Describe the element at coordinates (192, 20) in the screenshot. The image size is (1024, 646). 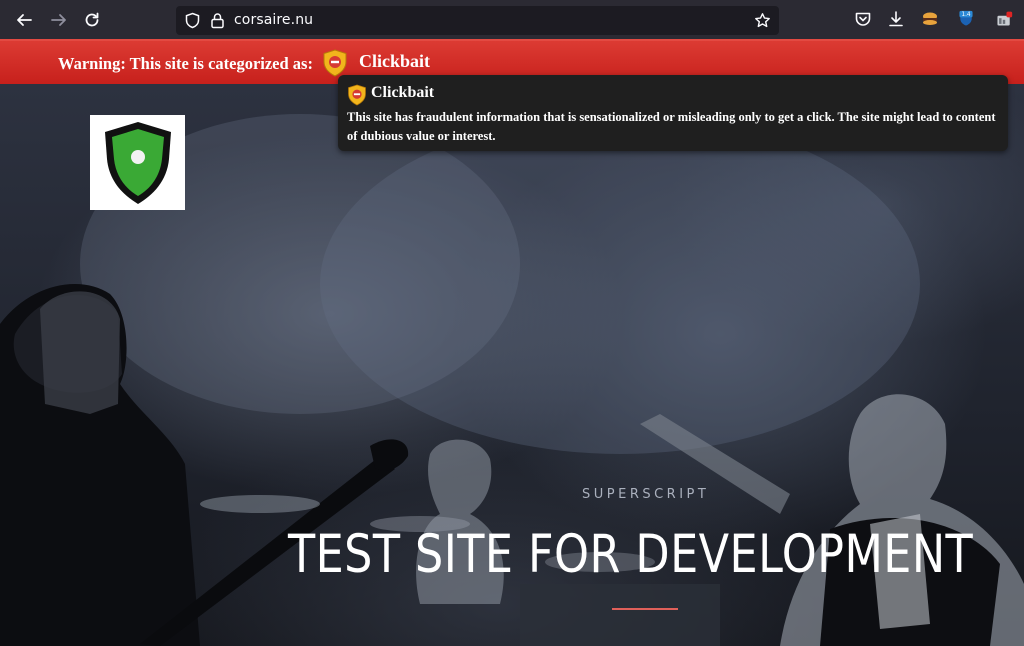
I see `shield-icon` at that location.